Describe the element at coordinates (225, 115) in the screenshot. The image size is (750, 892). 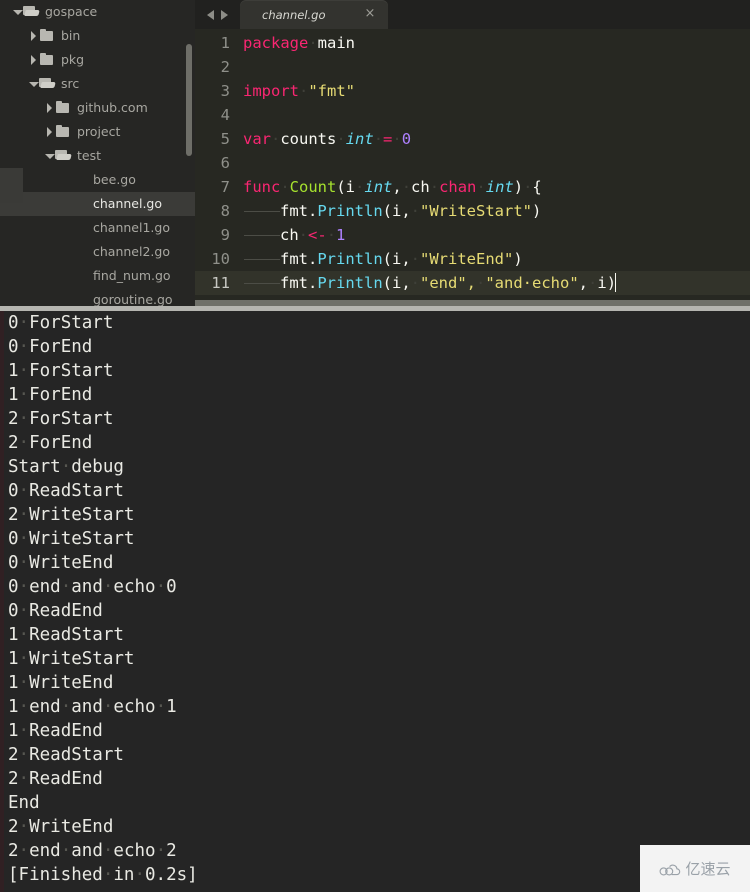
I see `line-number: 4` at that location.